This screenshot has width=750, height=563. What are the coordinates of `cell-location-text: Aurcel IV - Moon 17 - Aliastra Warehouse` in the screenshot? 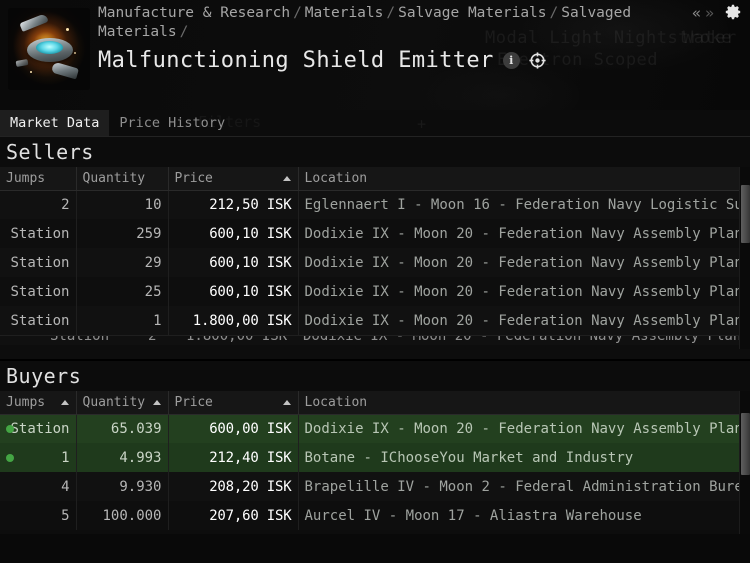 It's located at (473, 515).